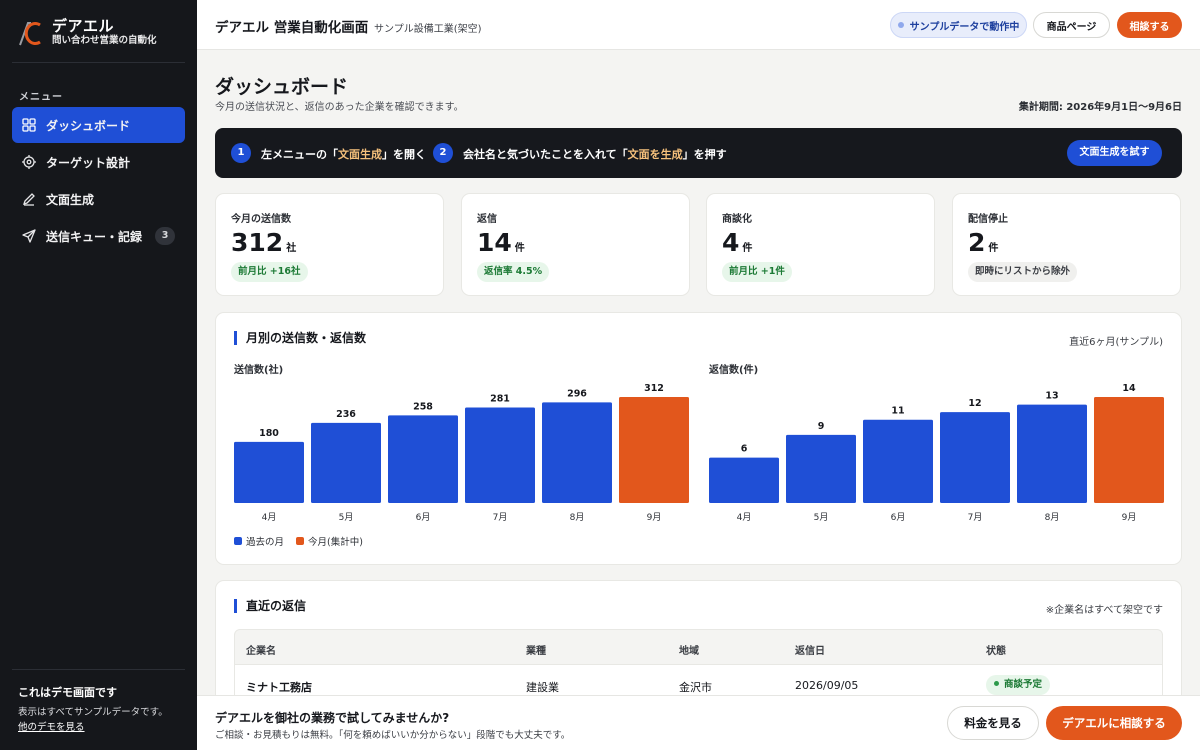 This screenshot has height=750, width=1200. What do you see at coordinates (88, 162) in the screenshot?
I see `sidebar-item-label: ターゲット設計` at bounding box center [88, 162].